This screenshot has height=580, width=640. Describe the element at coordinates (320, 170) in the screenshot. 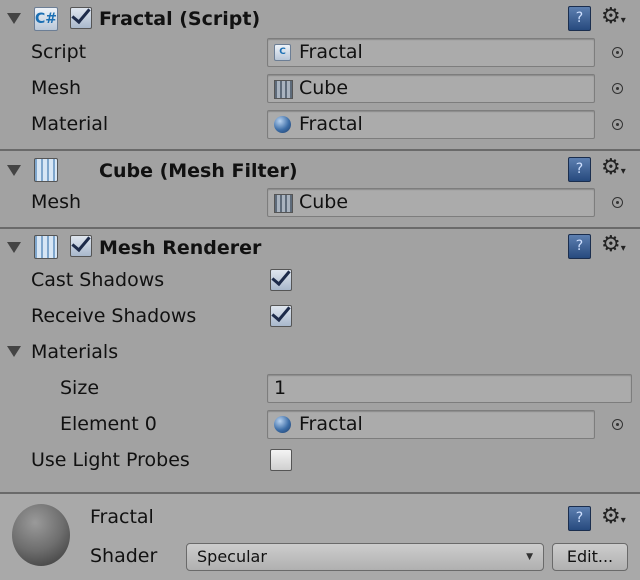

I see `mesh-filter-header: Cube (Mesh Filter) ? ⚙▾` at that location.